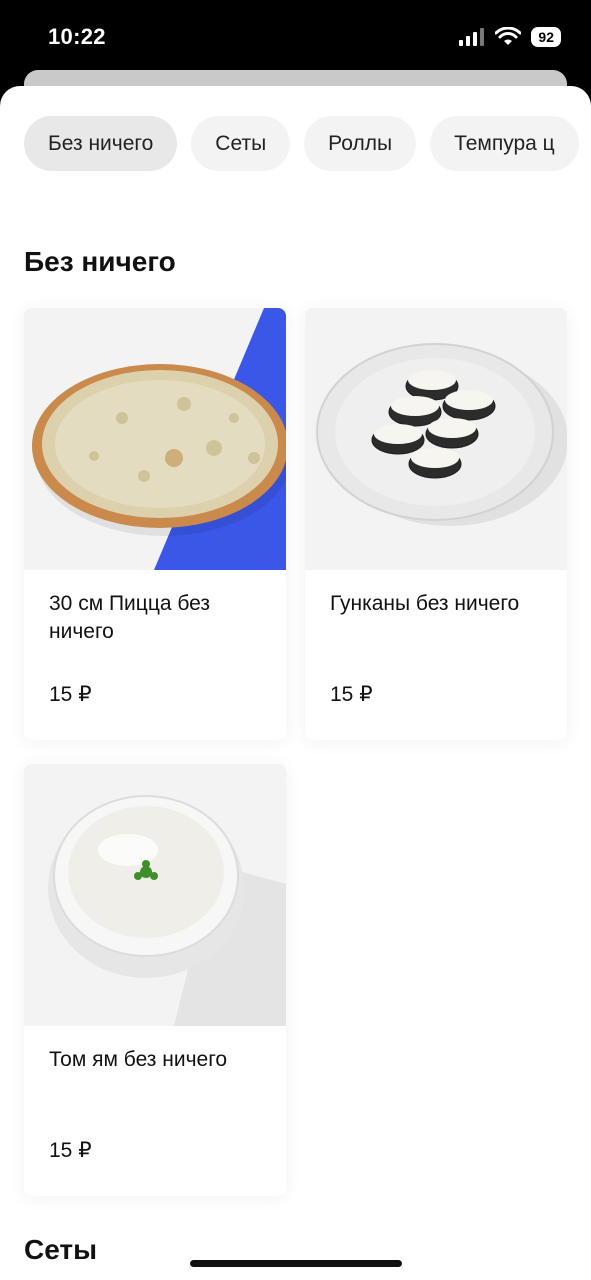 The image size is (591, 1280). I want to click on section-title: Без ничего, so click(100, 261).